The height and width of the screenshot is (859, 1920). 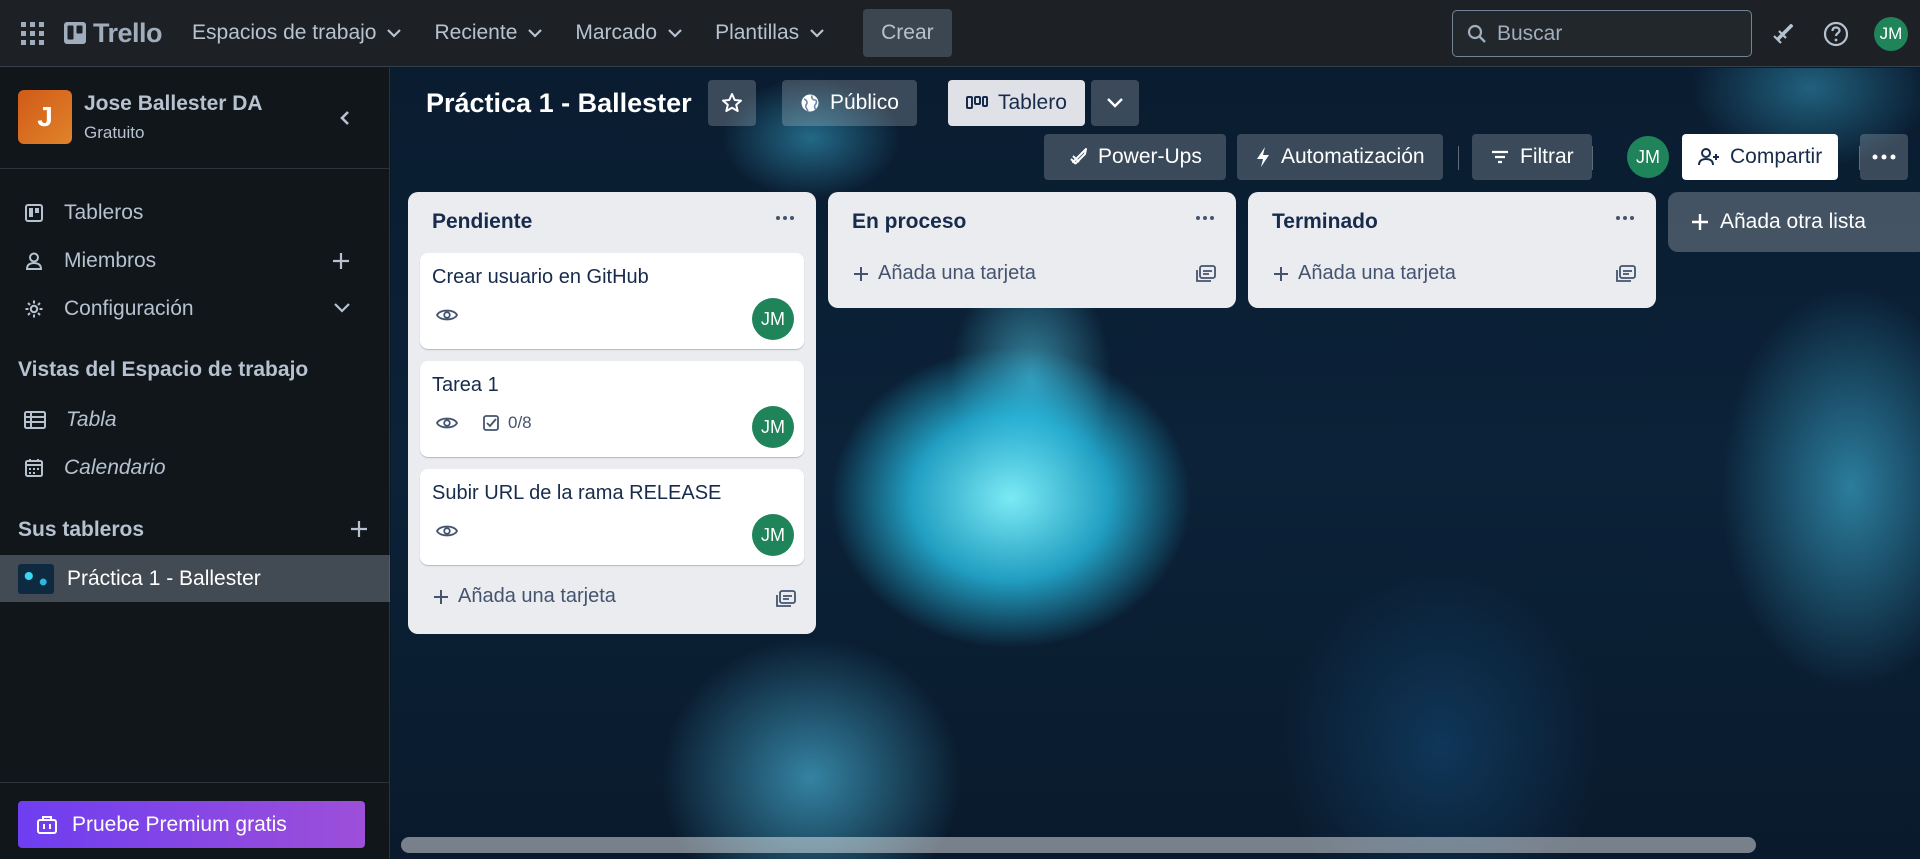 I want to click on card: Tarea 1 0/8 JM, so click(x=612, y=409).